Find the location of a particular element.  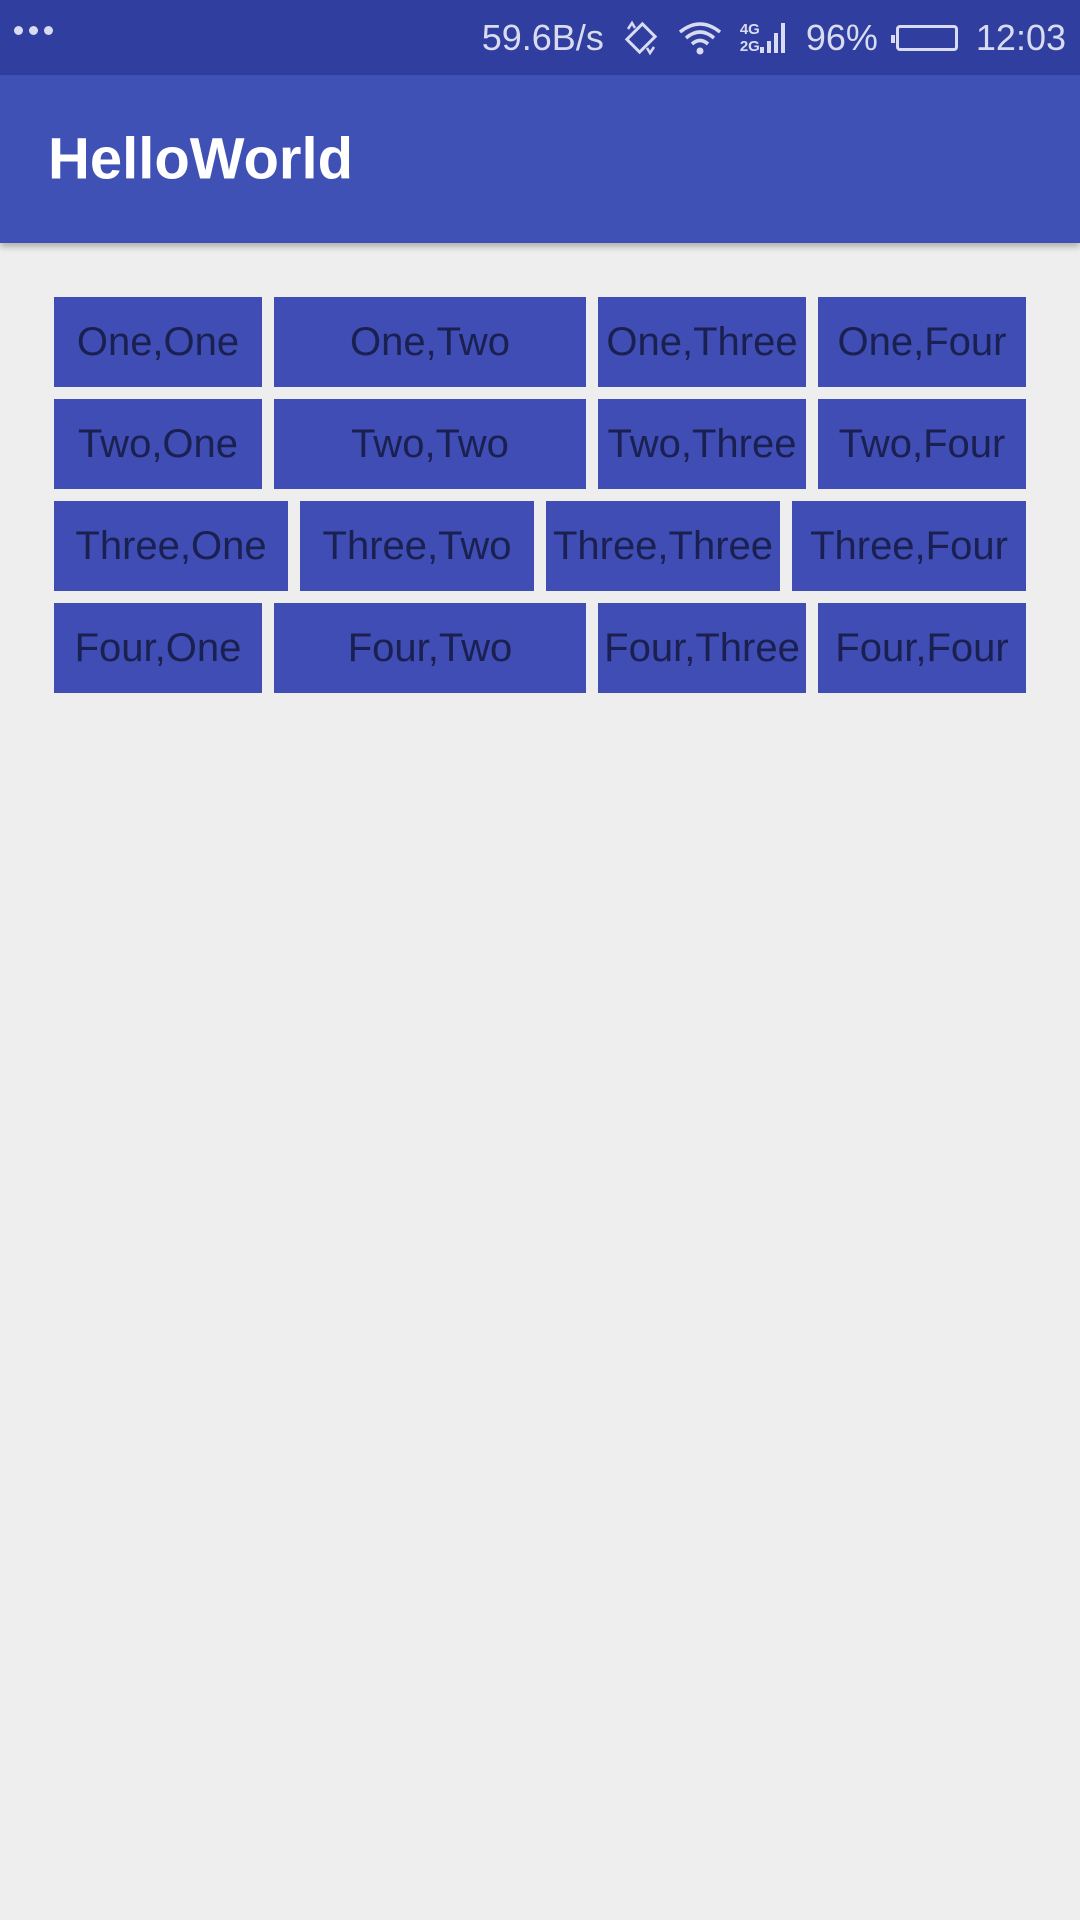

cell-two-three: Two,Three is located at coordinates (702, 444).